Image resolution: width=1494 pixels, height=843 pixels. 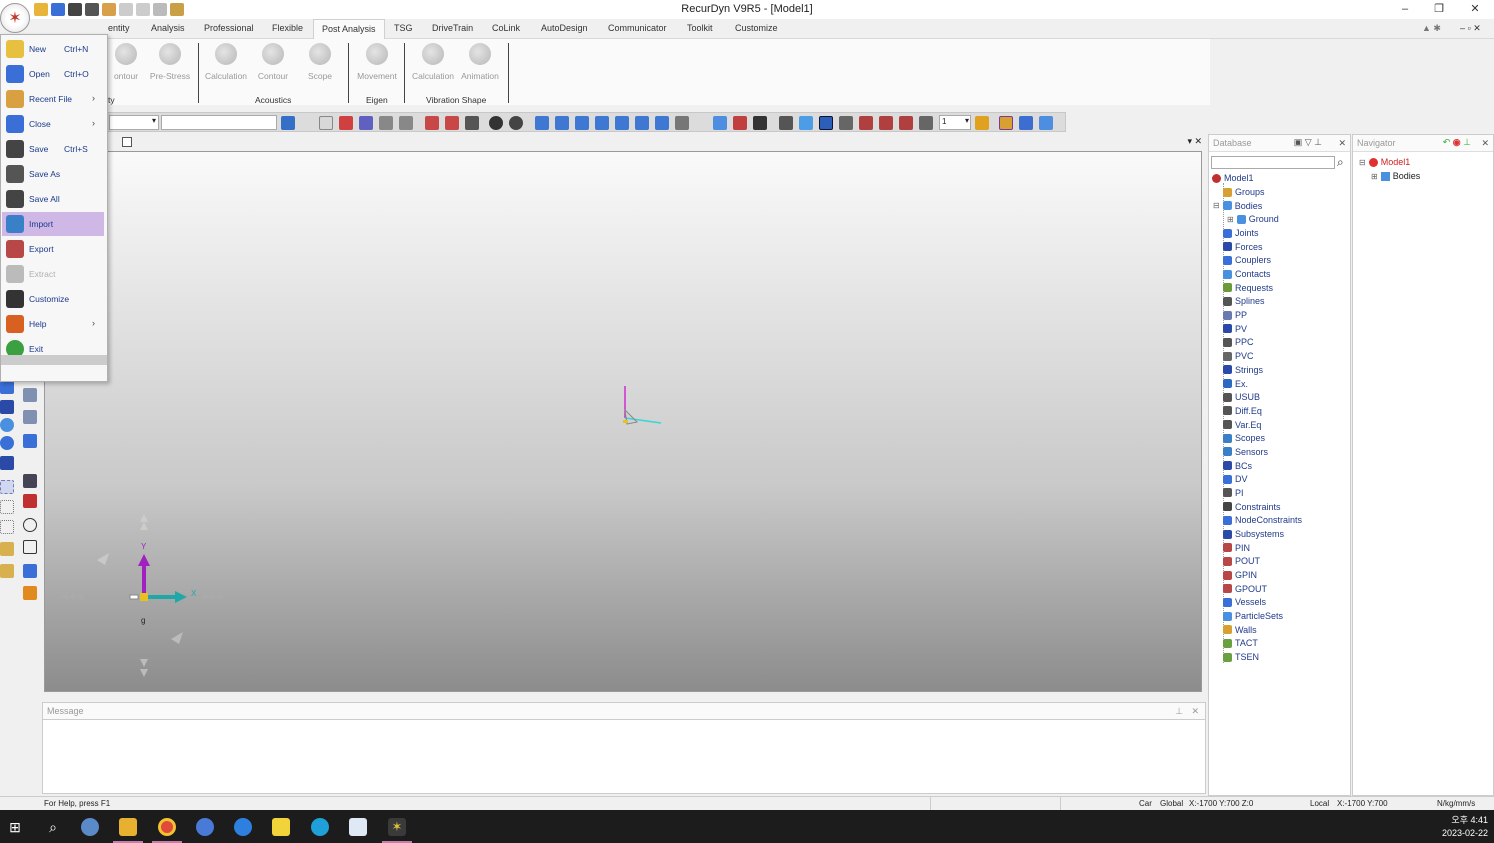 What do you see at coordinates (288, 123) in the screenshot?
I see `enter-icon` at bounding box center [288, 123].